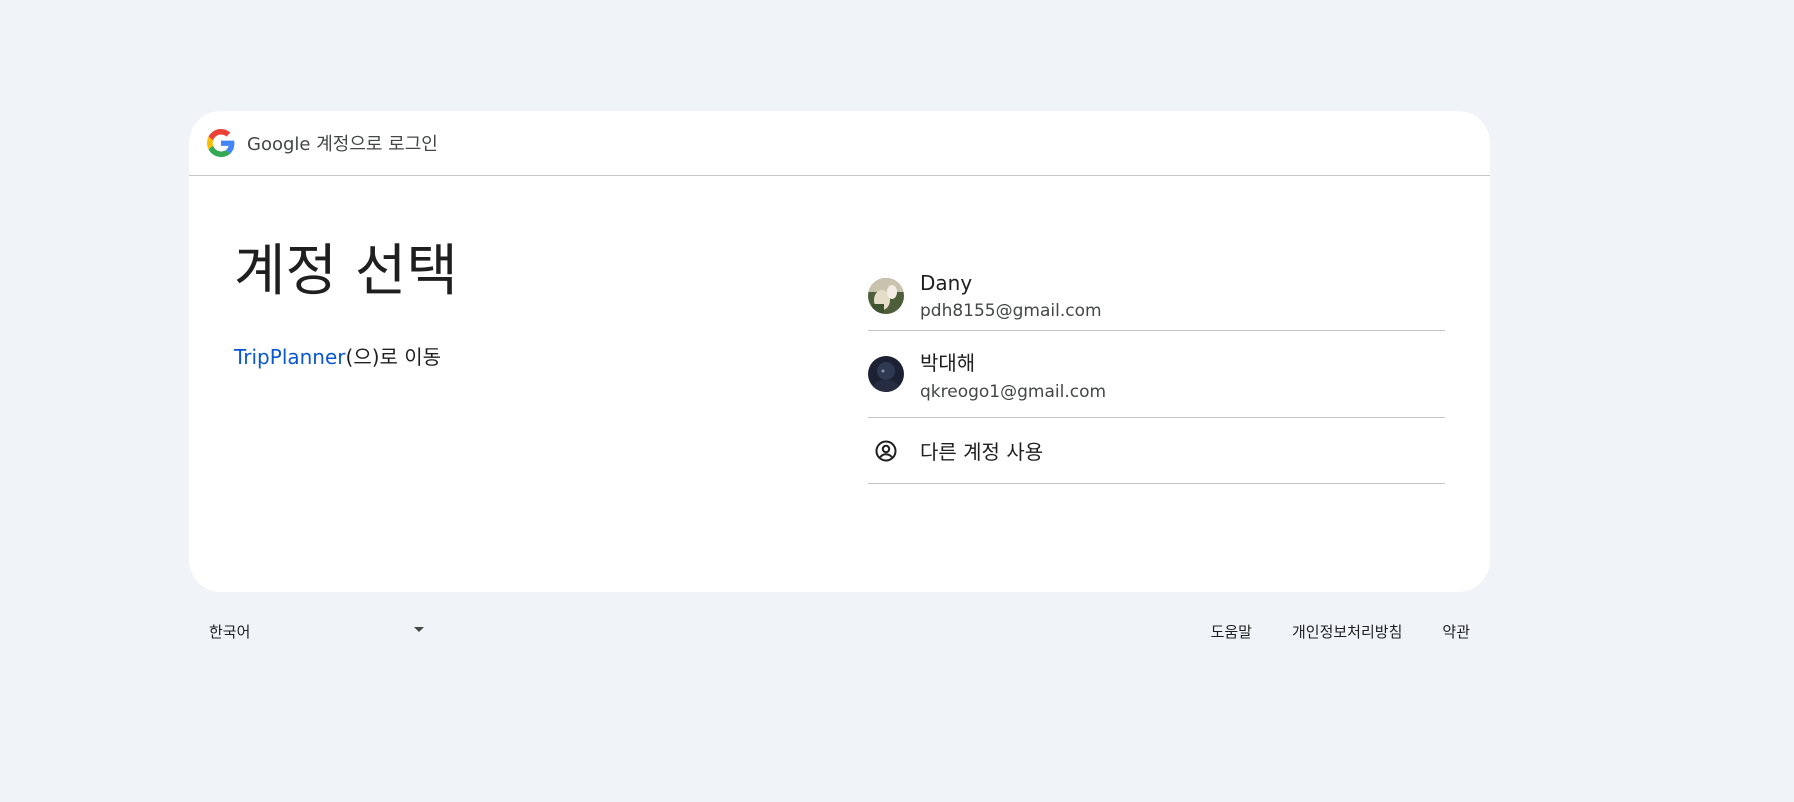  I want to click on footer: 한국어 도움말 개인정보처리방침 약관, so click(839, 631).